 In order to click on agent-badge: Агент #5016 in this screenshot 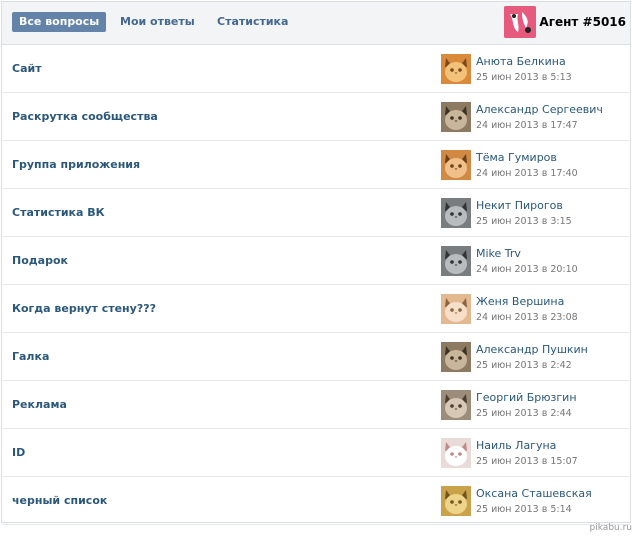, I will do `click(565, 22)`.